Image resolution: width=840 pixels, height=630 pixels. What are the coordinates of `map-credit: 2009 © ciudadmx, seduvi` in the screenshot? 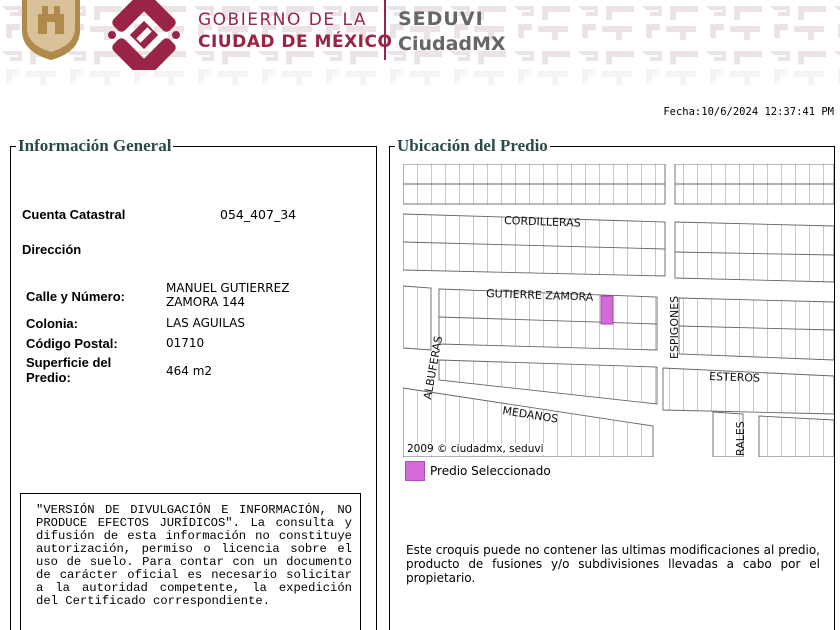 It's located at (475, 449).